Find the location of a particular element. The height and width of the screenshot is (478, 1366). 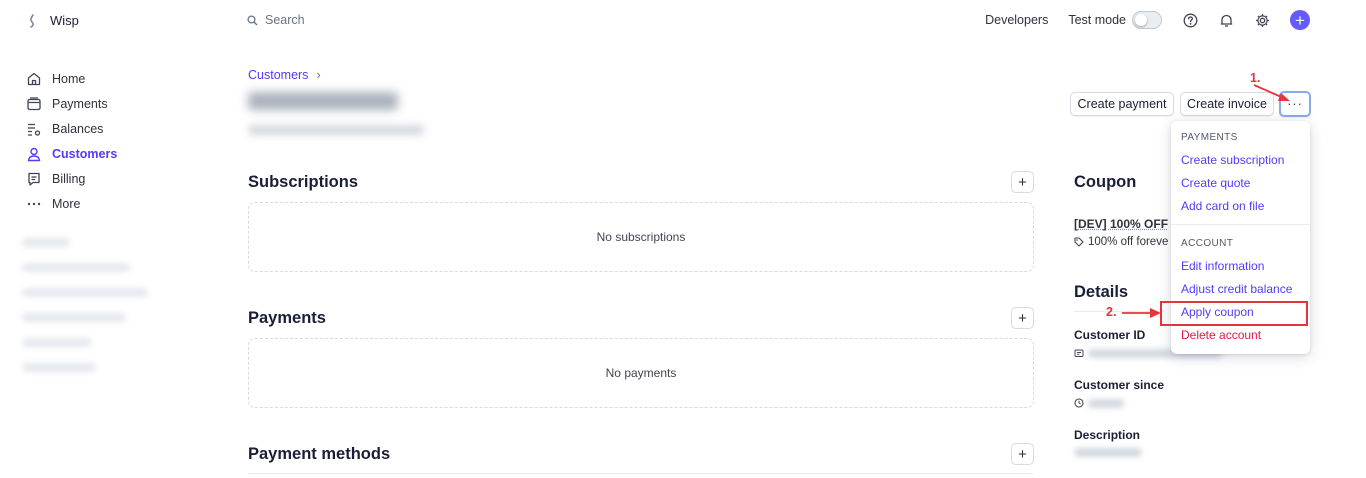

tag-icon is located at coordinates (1079, 242).